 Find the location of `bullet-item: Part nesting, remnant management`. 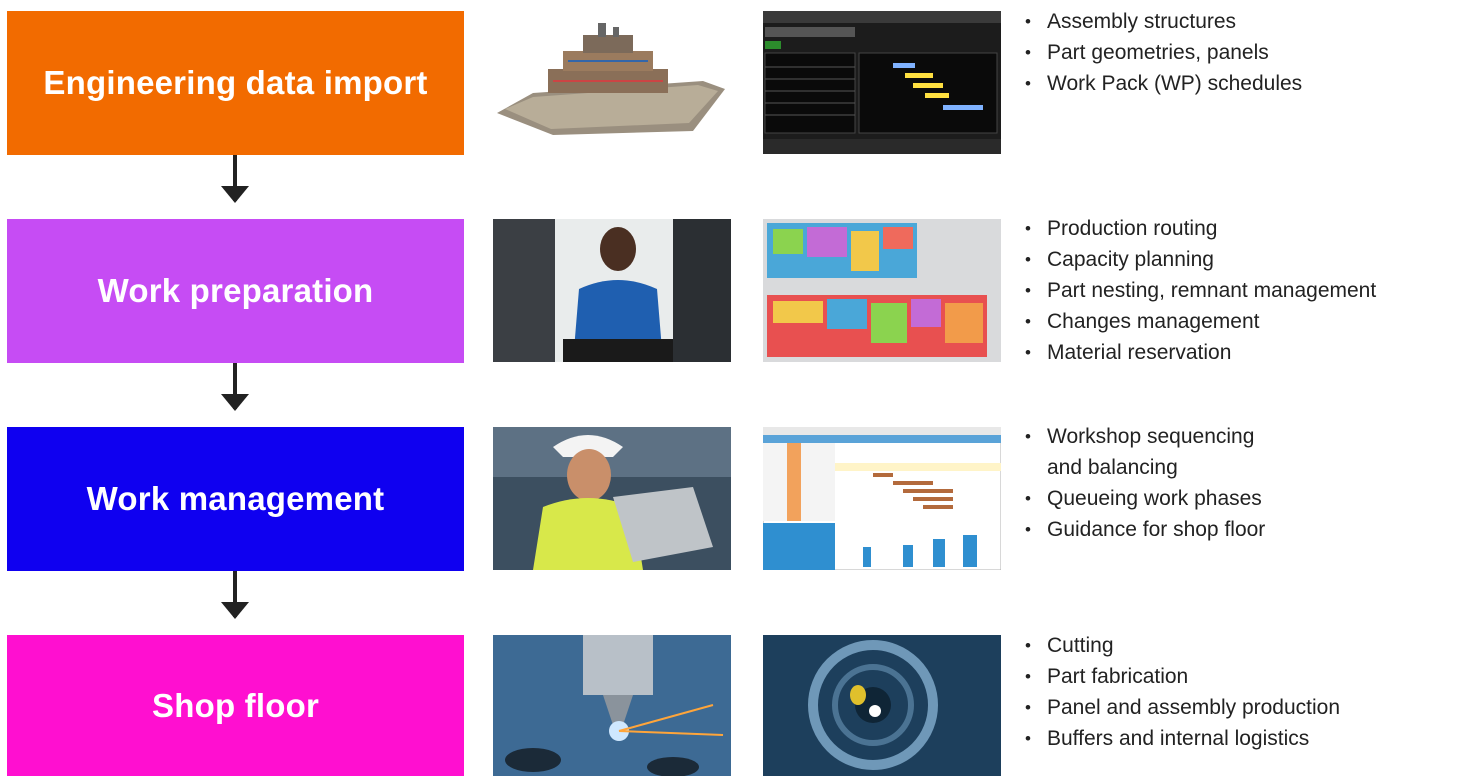

bullet-item: Part nesting, remnant management is located at coordinates (1199, 290).